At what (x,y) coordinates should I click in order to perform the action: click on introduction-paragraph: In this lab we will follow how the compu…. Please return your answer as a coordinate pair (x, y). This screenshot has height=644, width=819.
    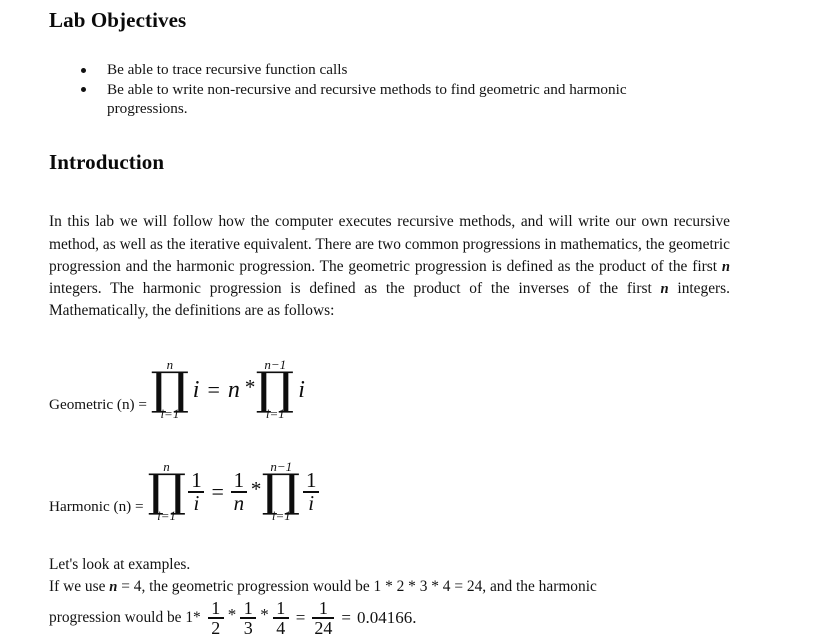
    Looking at the image, I should click on (389, 266).